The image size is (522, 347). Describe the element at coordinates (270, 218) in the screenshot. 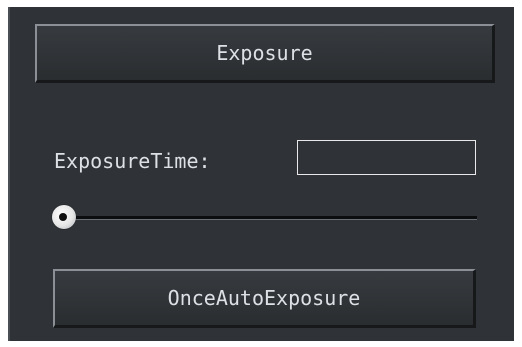

I see `slider-track` at that location.